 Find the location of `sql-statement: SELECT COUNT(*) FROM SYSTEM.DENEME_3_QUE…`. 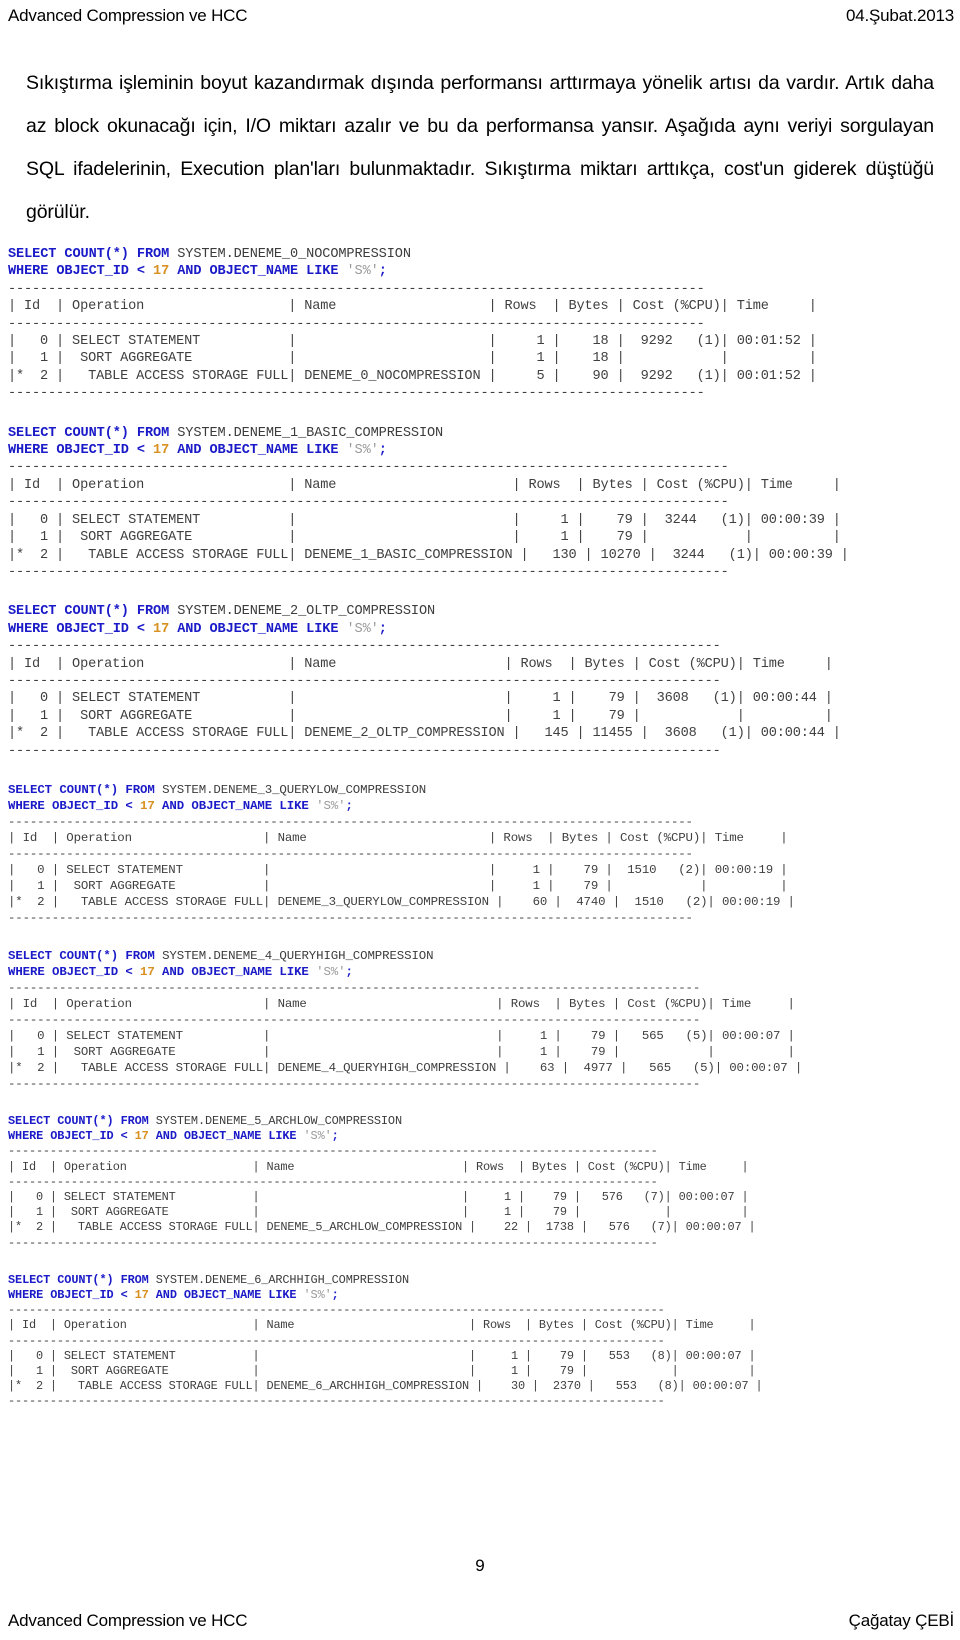

sql-statement: SELECT COUNT(*) FROM SYSTEM.DENEME_3_QUE… is located at coordinates (483, 798).